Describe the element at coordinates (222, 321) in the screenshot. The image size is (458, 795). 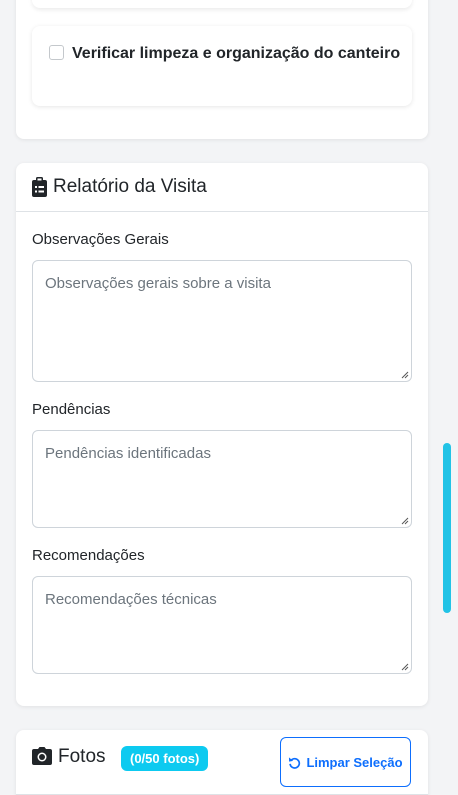
I see `observacoes-textarea: Observações gerais sobre a visita` at that location.